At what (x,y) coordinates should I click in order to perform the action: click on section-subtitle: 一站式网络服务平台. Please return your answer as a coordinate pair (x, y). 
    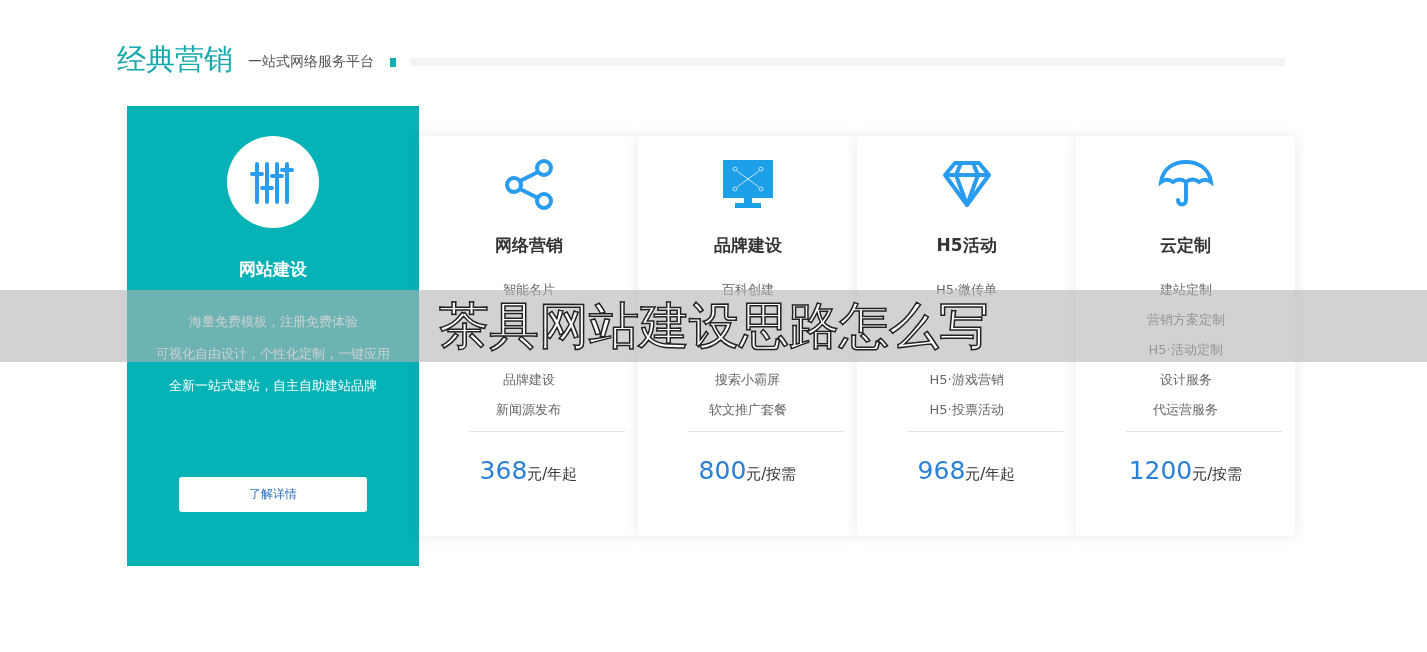
    Looking at the image, I should click on (311, 62).